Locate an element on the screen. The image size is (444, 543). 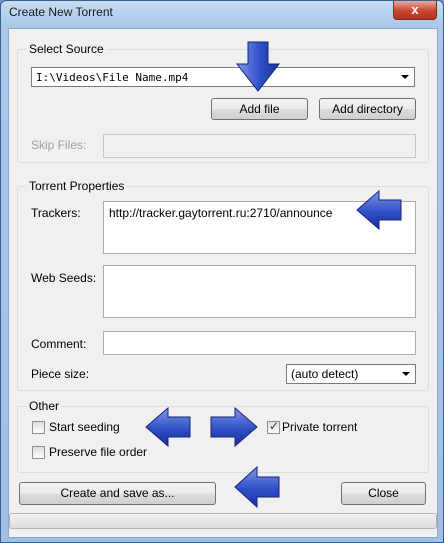
web-seeds-field is located at coordinates (259, 291).